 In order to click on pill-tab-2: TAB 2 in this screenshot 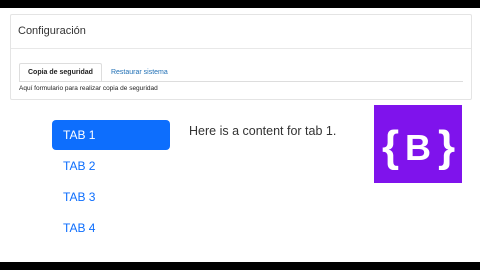, I will do `click(111, 166)`.